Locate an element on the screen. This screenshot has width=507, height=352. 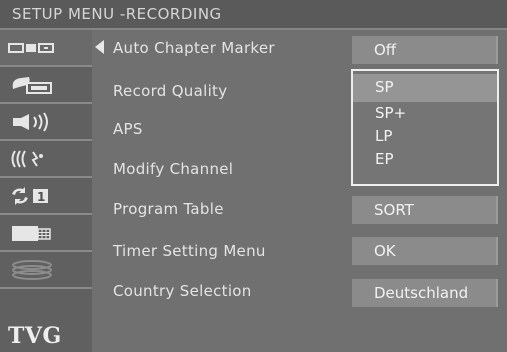
timer-setting-menu-value-text: OK is located at coordinates (385, 251).